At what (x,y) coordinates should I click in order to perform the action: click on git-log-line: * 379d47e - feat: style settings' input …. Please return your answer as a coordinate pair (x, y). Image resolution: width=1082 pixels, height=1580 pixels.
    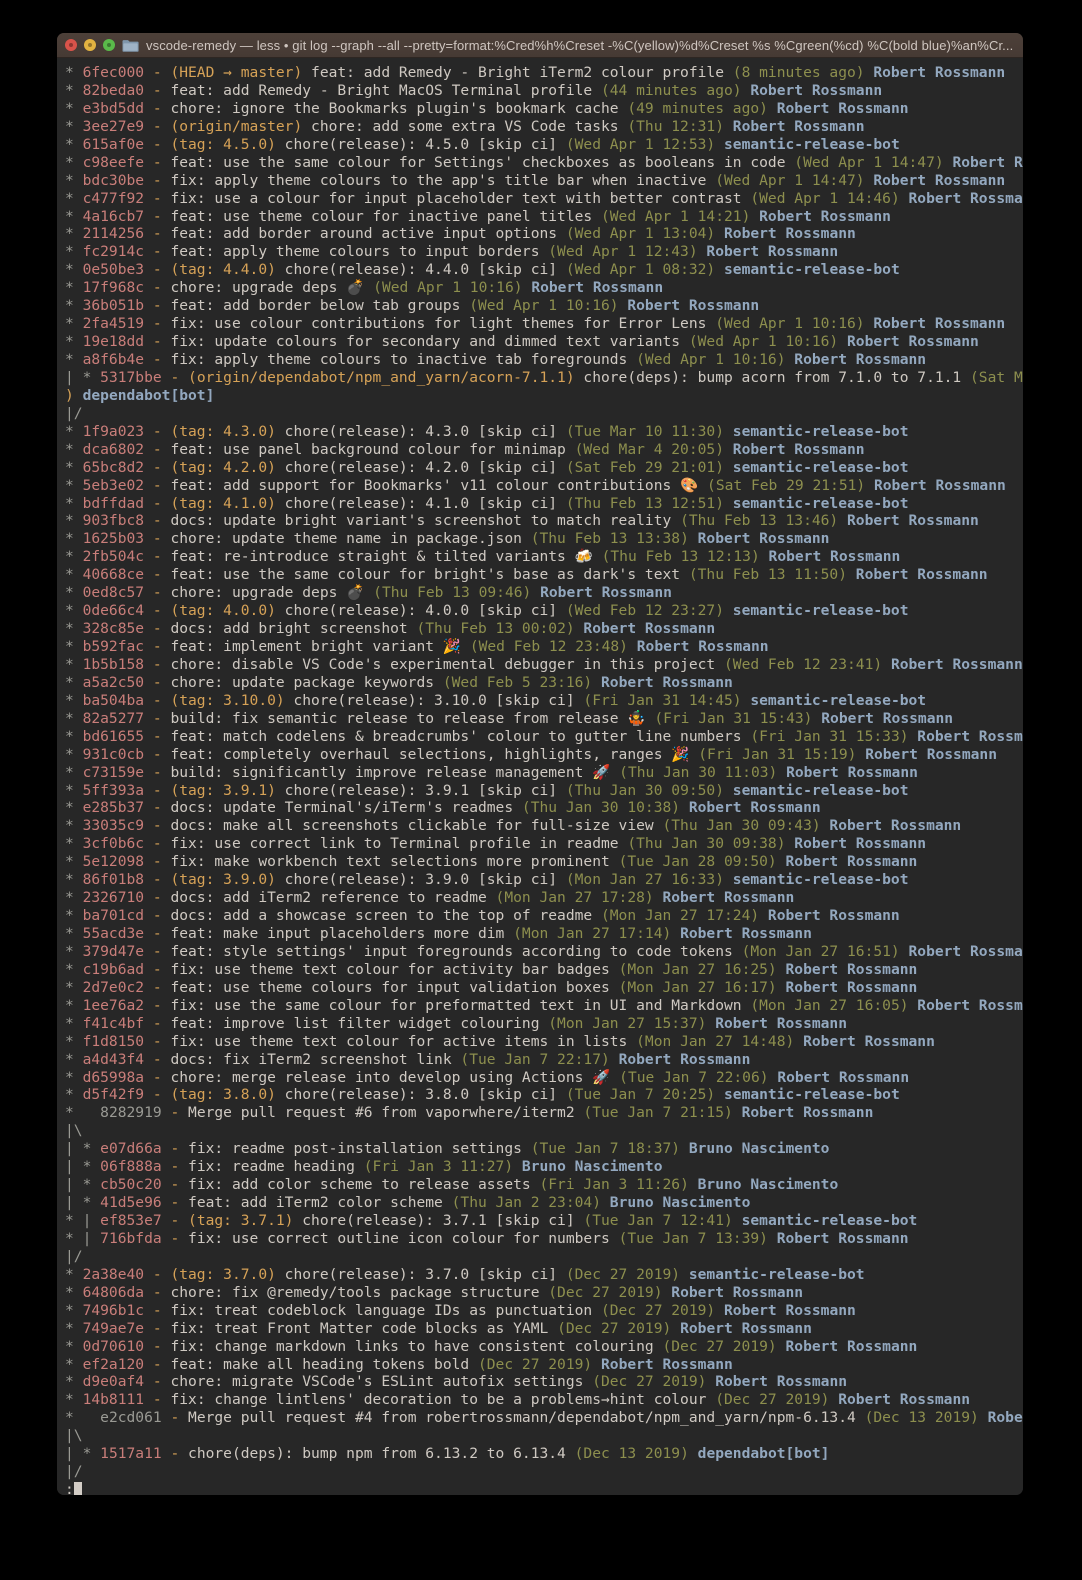
    Looking at the image, I should click on (544, 951).